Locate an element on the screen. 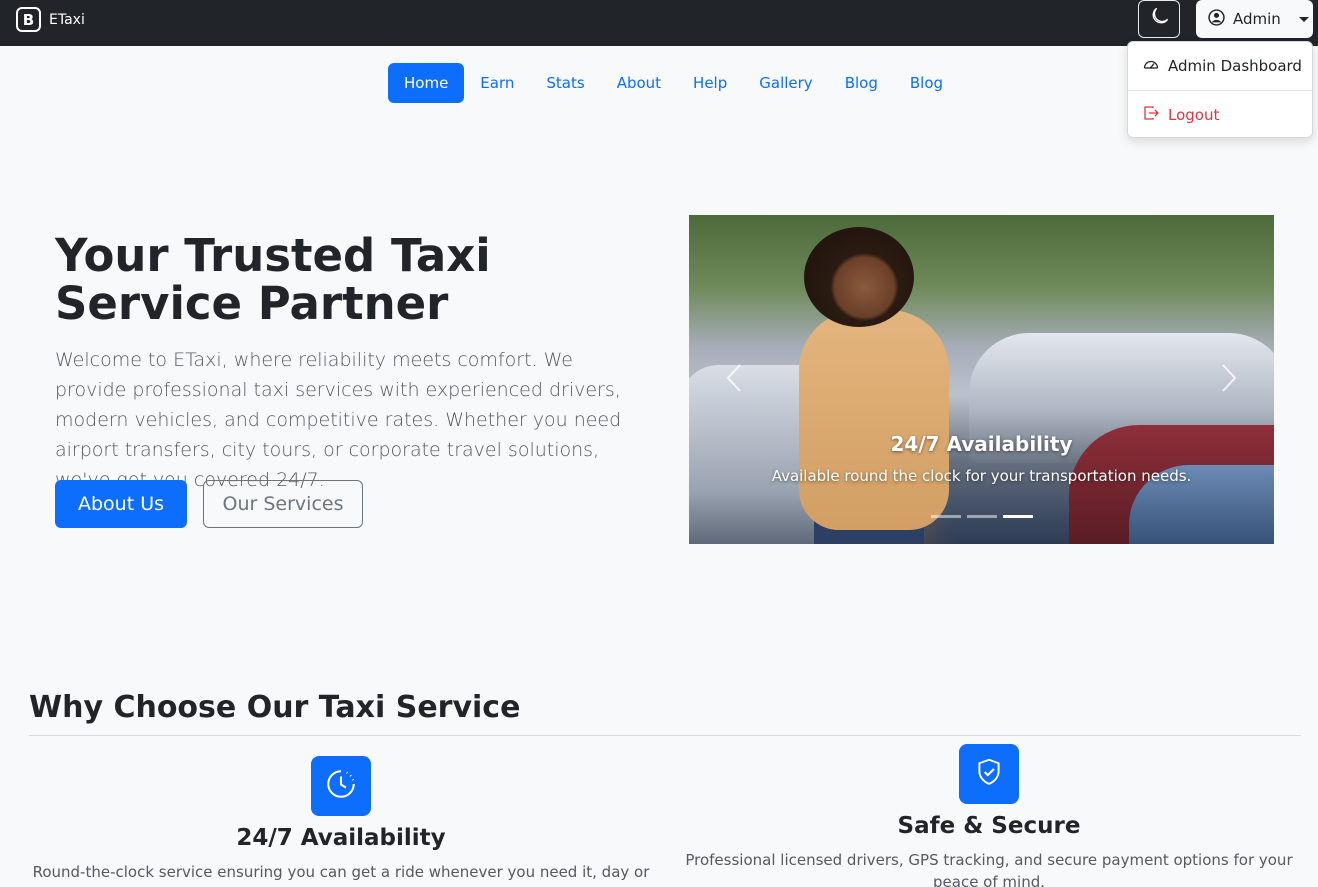 This screenshot has width=1318, height=887. nav-item-earn: Earn is located at coordinates (497, 83).